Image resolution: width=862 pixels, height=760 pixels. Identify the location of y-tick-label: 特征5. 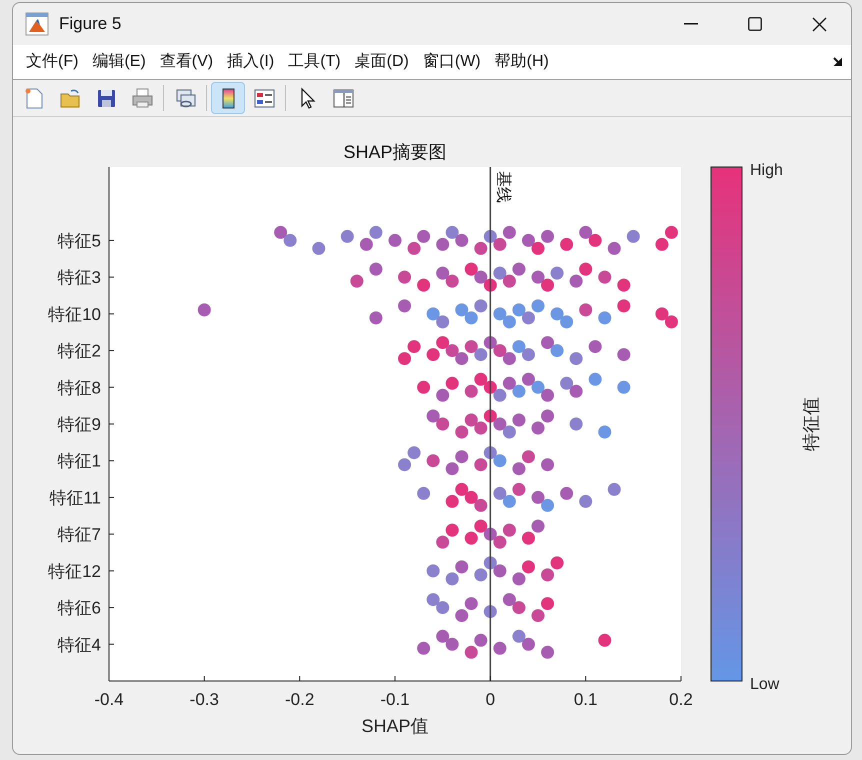
(79, 240).